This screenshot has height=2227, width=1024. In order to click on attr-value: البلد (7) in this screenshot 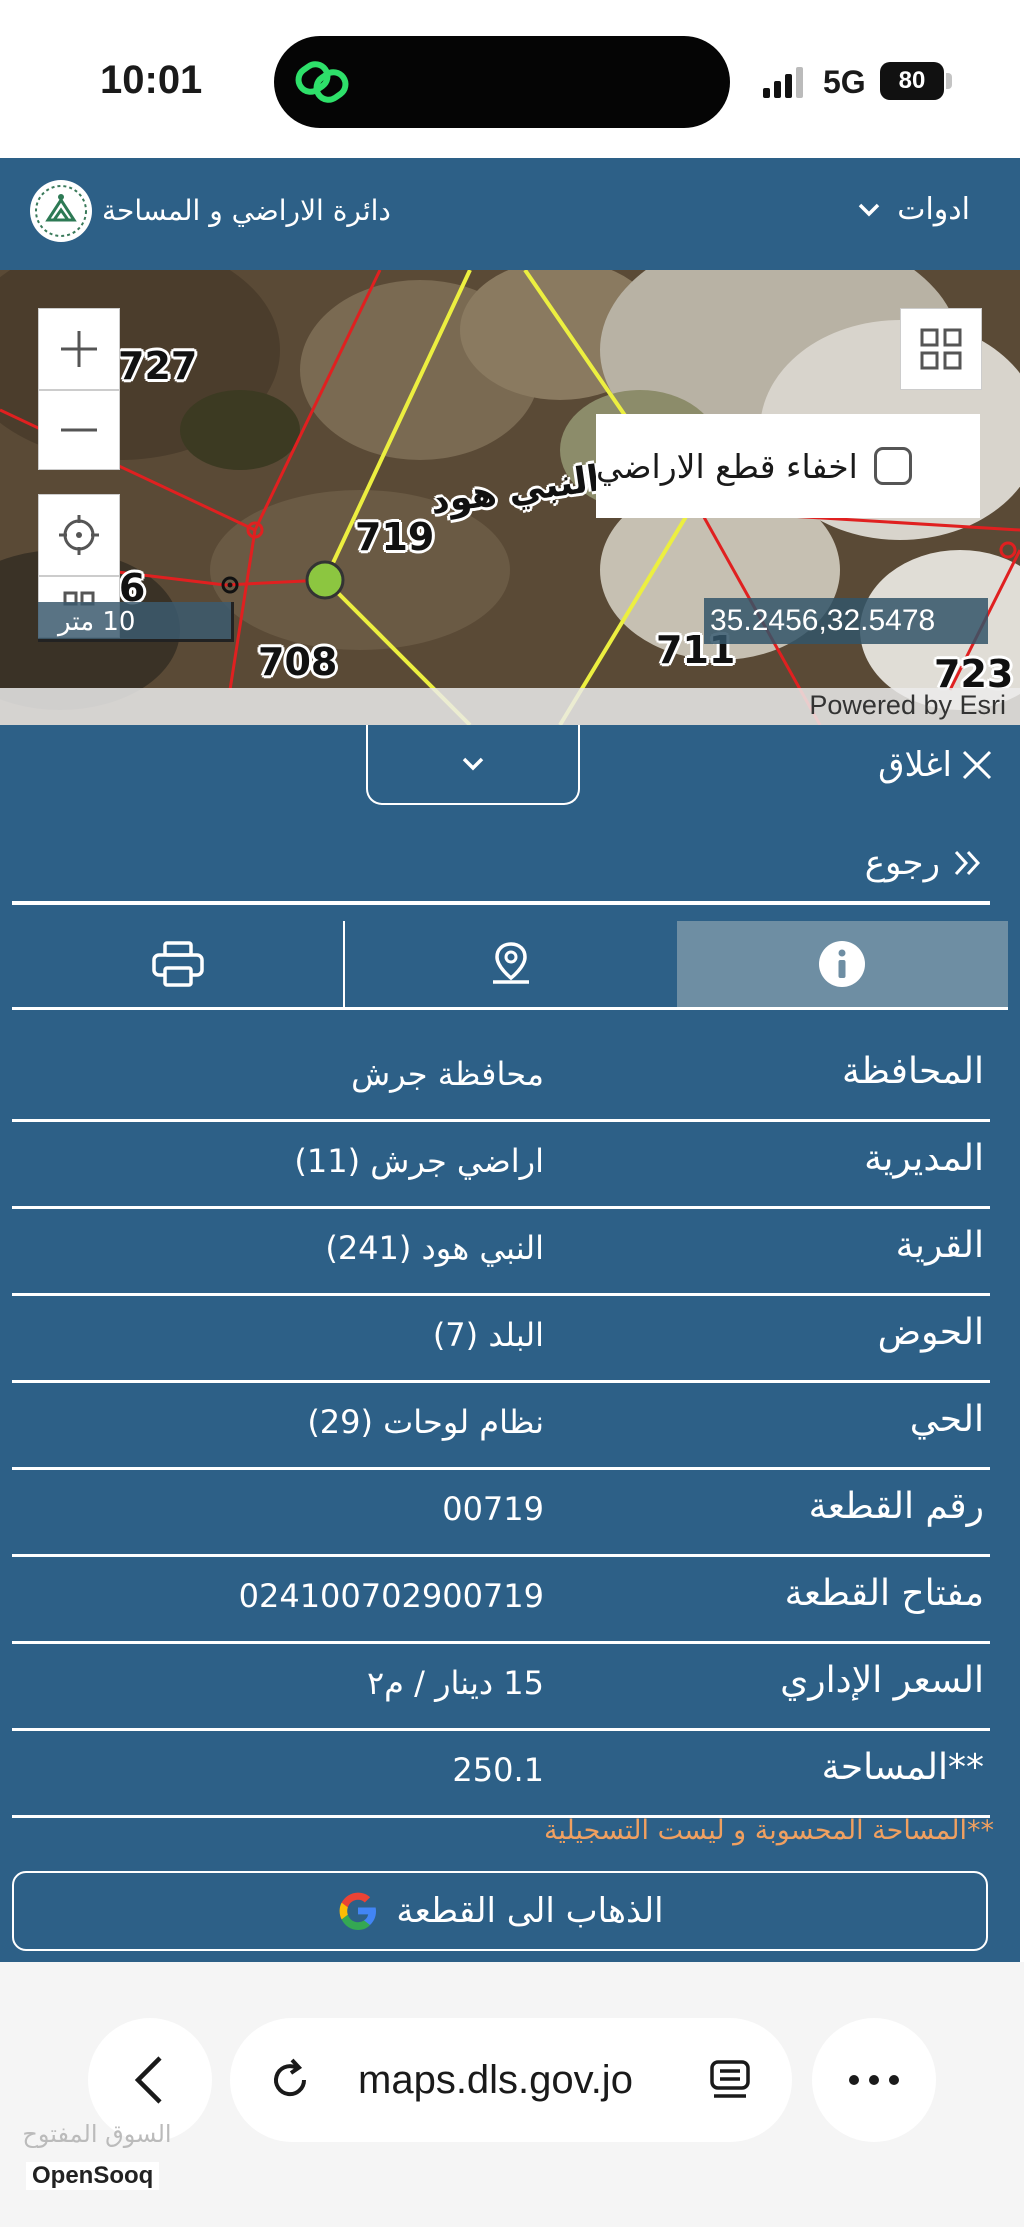, I will do `click(488, 1335)`.